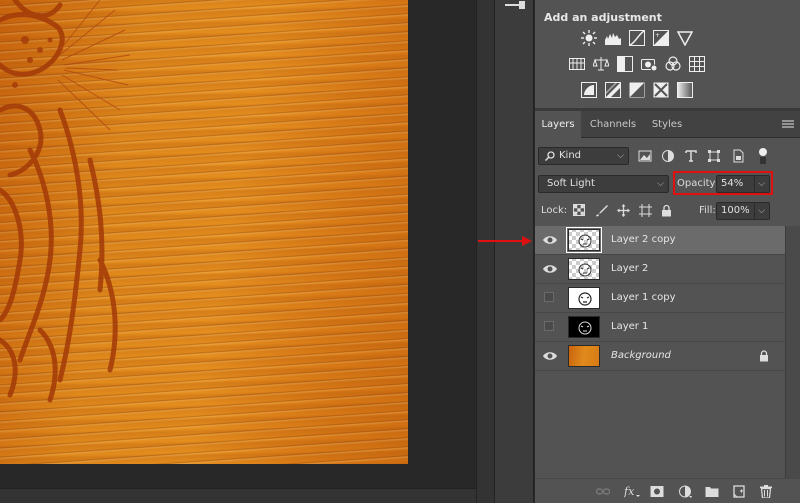 This screenshot has width=800, height=503. Describe the element at coordinates (732, 183) in the screenshot. I see `opacity-value: 54%` at that location.